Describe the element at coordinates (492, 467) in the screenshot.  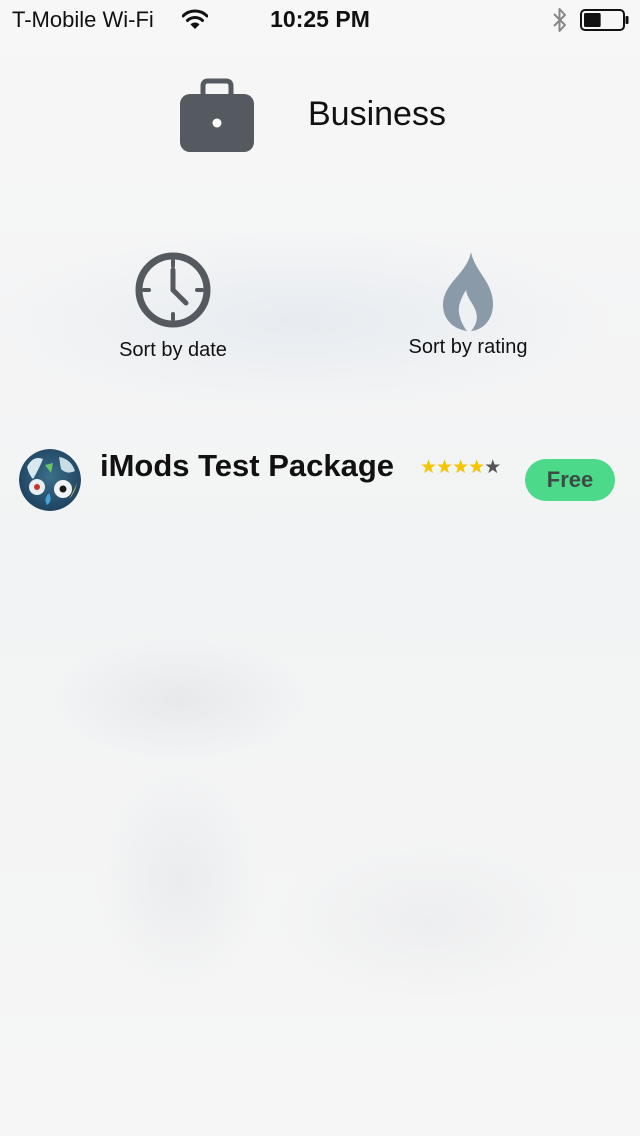
I see `star-empty-icon: ★` at that location.